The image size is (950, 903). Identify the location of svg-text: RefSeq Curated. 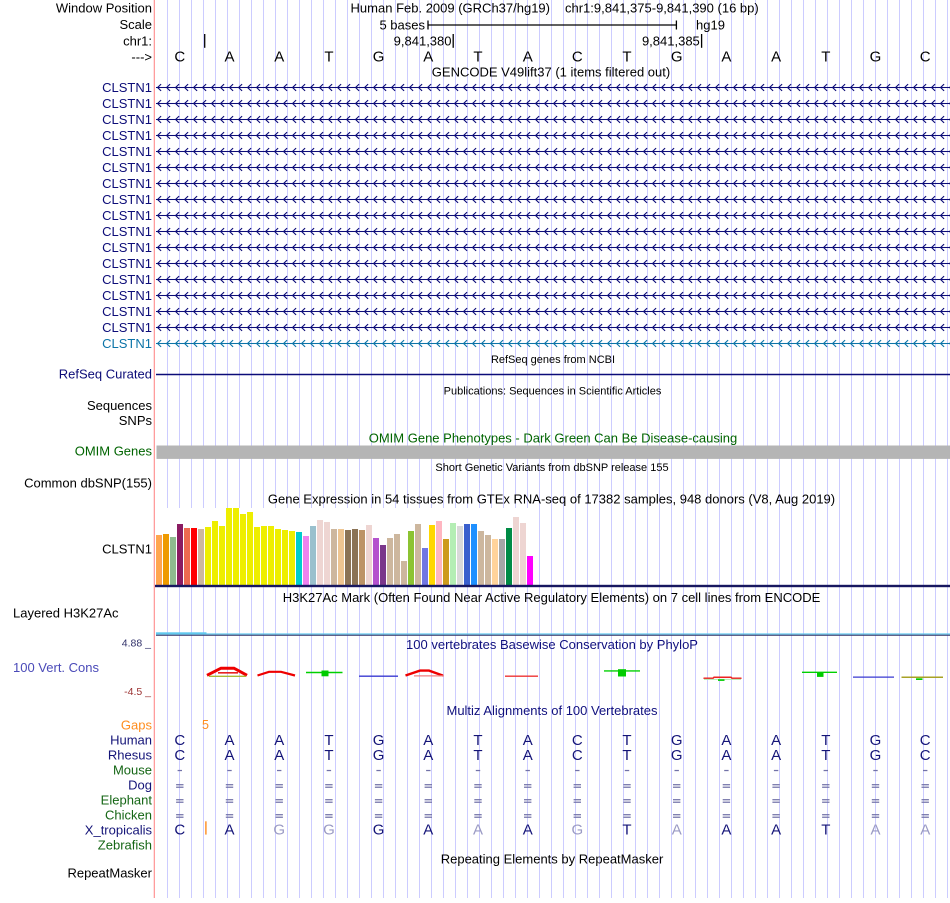
(105, 374).